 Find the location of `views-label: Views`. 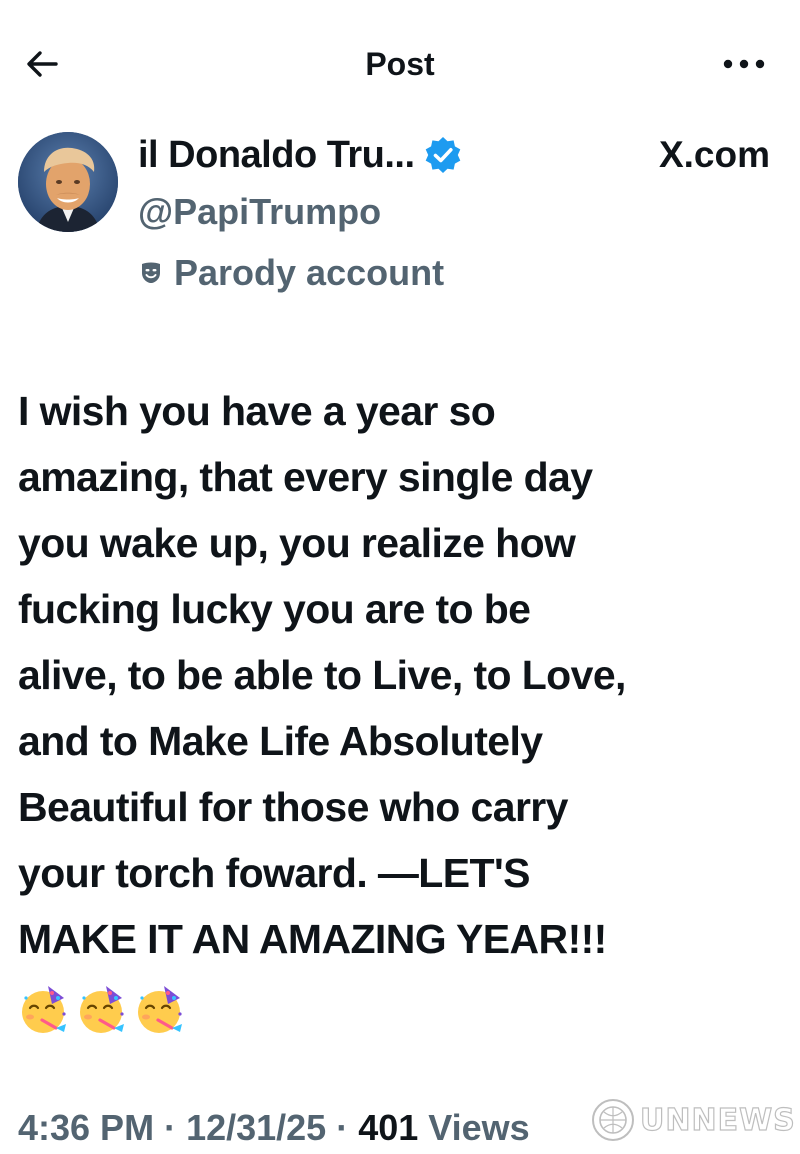

views-label: Views is located at coordinates (479, 1127).